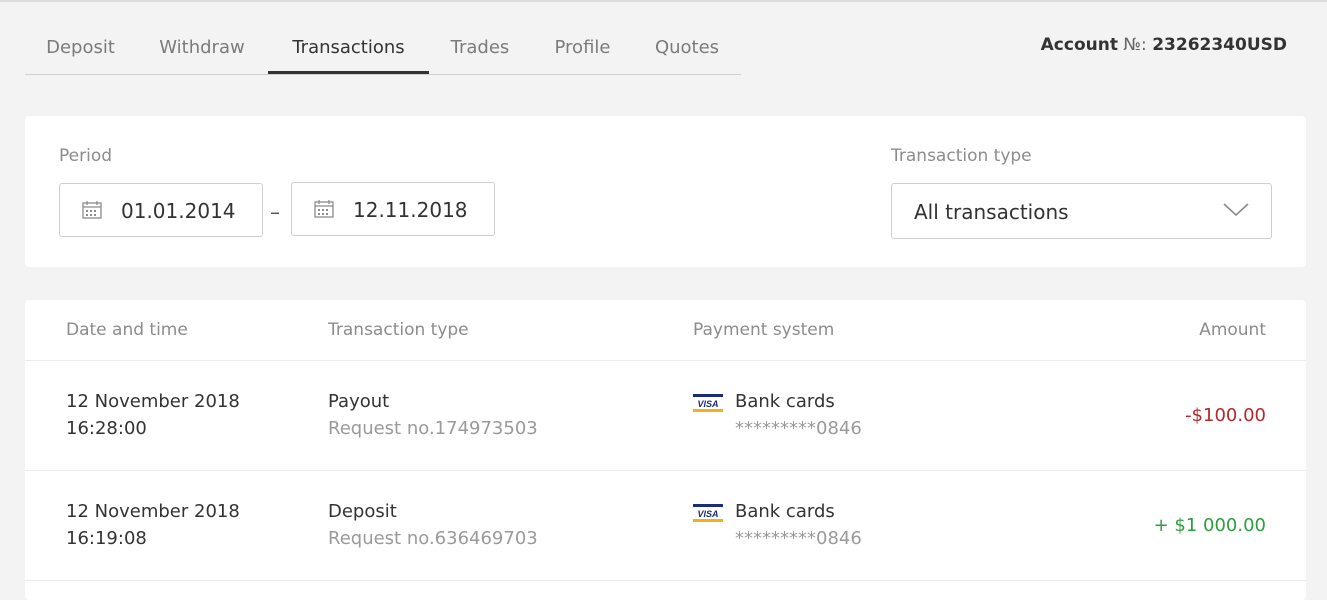  I want to click on date-to-field: 12.11.2018, so click(393, 209).